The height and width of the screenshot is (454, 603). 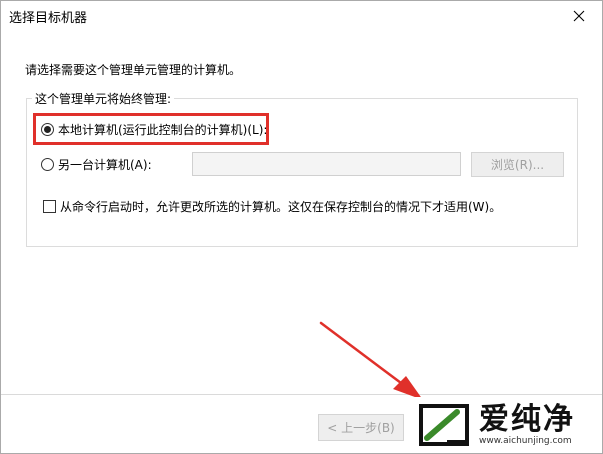 I want to click on local-computer-label: 本地计算机(运行此控制台的计算机)(L):, so click(x=163, y=129).